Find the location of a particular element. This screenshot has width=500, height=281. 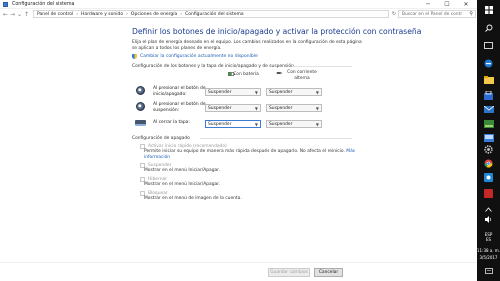

search-icon: ⚲ is located at coordinates (471, 14).